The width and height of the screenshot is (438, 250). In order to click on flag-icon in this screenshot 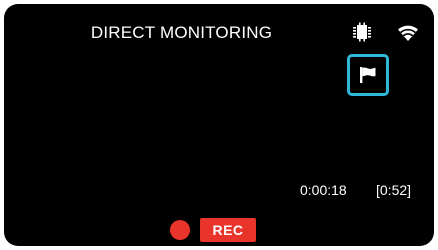, I will do `click(368, 75)`.